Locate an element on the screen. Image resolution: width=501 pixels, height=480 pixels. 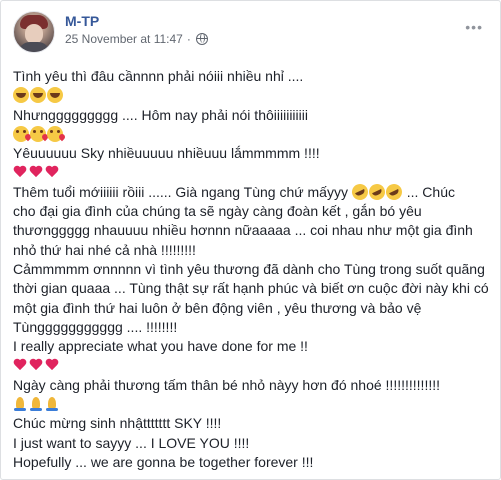
post-text-line: I just want to sayyy ... I LOVE YOU !!!! is located at coordinates (131, 442).